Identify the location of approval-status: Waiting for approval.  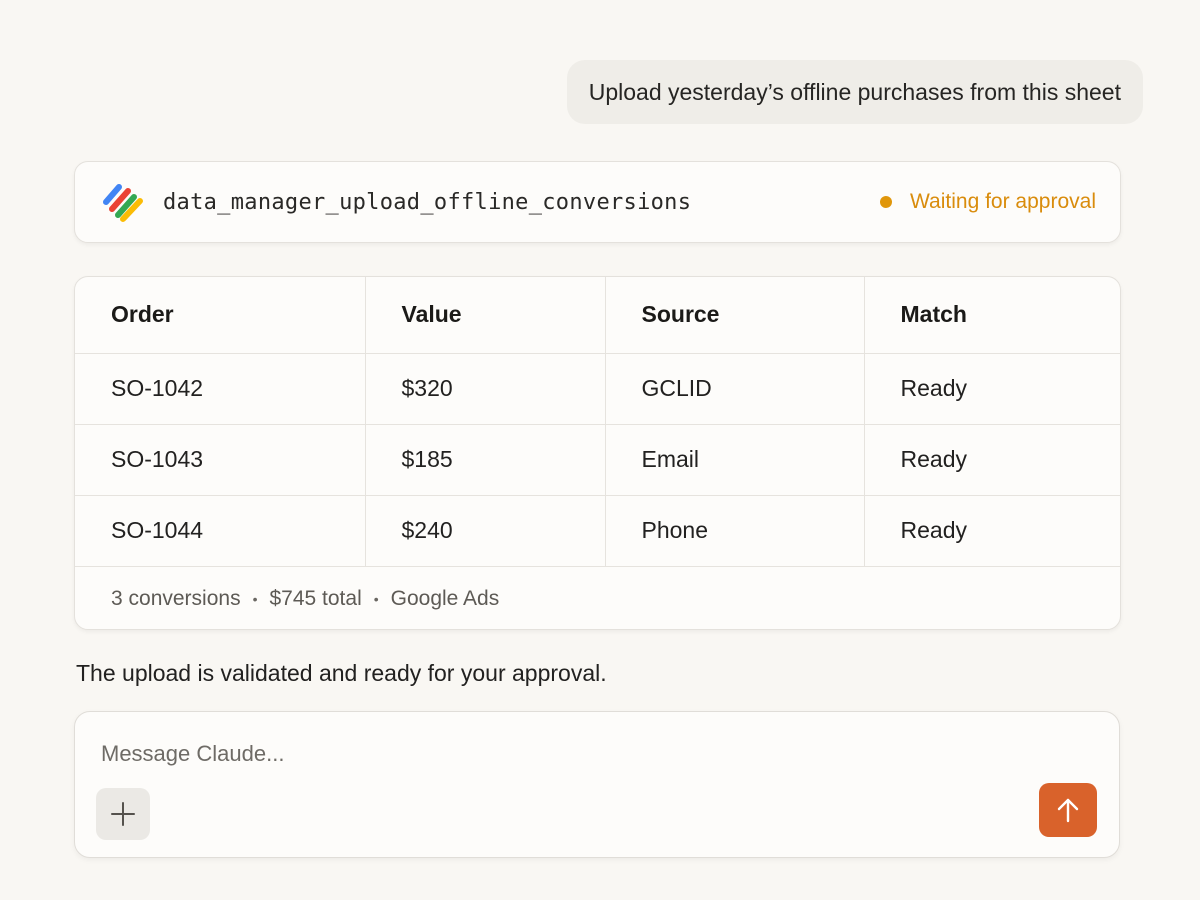
(988, 202).